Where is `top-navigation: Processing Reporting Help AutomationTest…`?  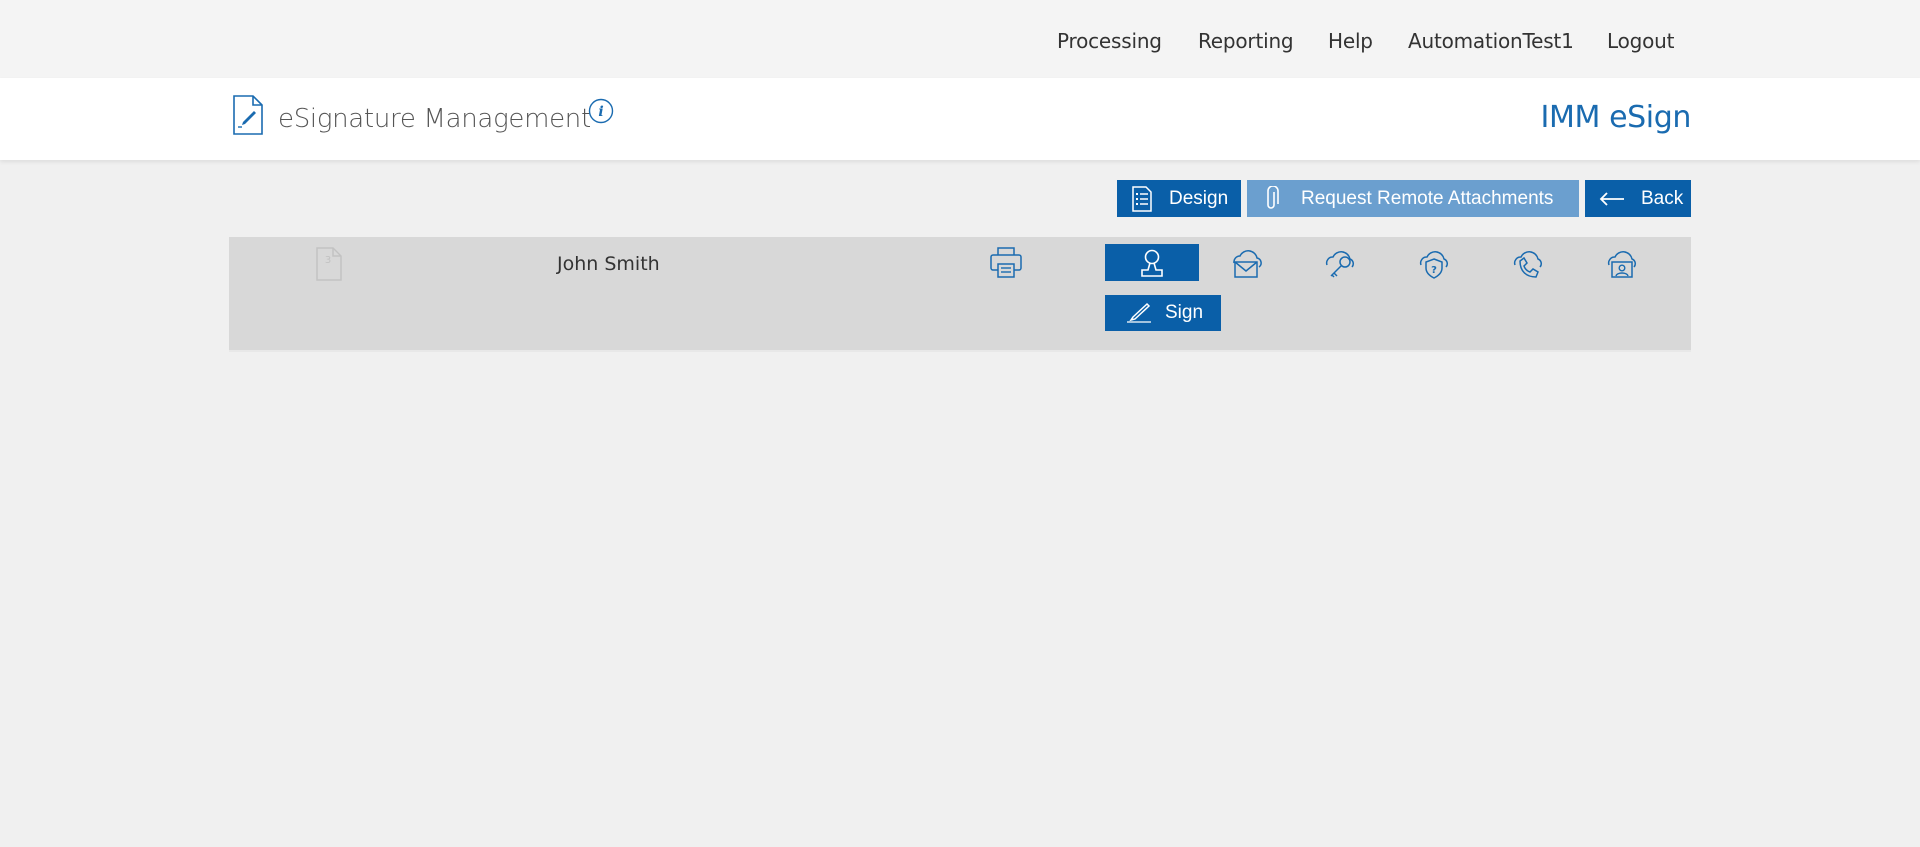
top-navigation: Processing Reporting Help AutomationTest… is located at coordinates (960, 39).